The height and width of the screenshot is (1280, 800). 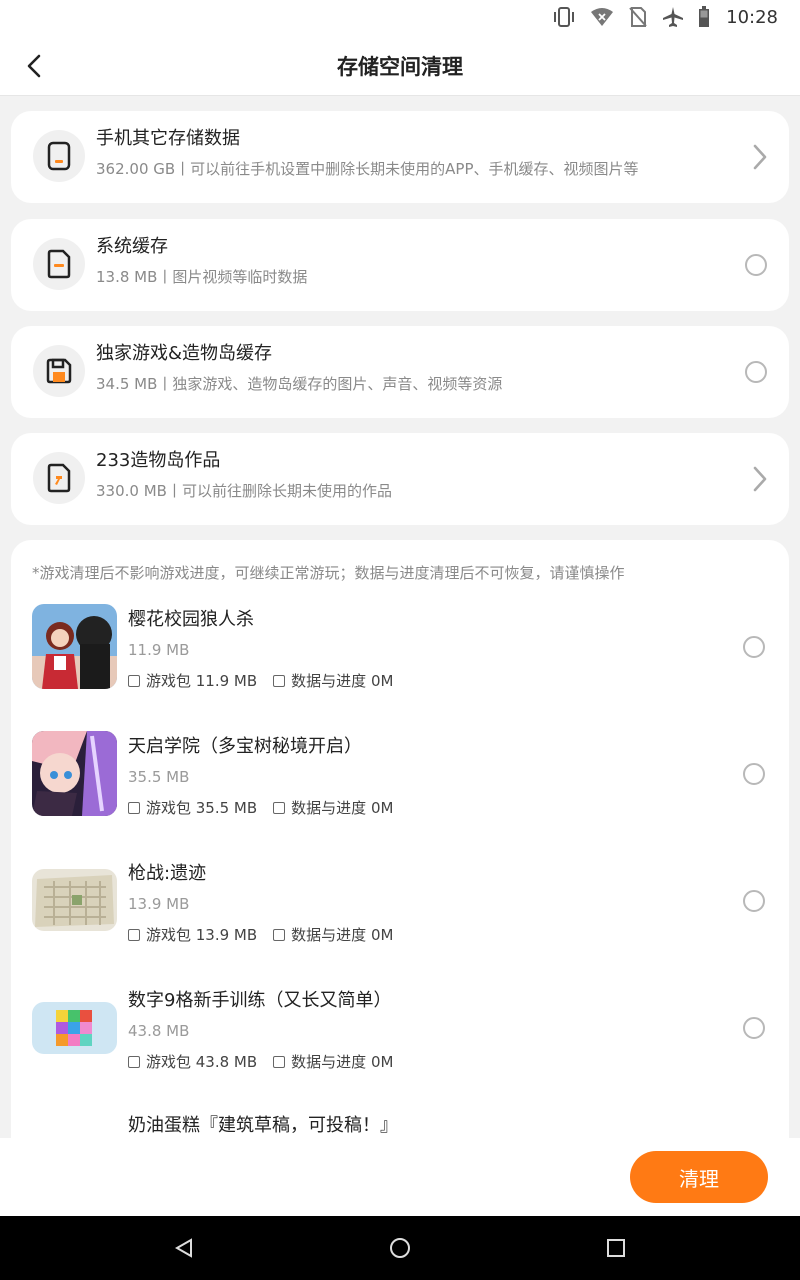 I want to click on page-title: 存储空间清理, so click(x=400, y=67).